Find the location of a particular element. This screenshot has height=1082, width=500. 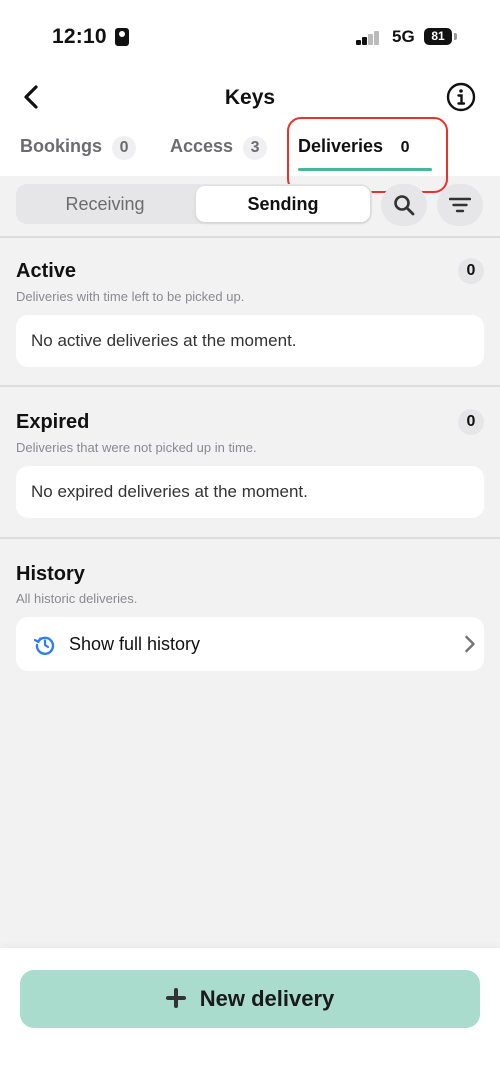

highlight-annotation-box is located at coordinates (367, 155).